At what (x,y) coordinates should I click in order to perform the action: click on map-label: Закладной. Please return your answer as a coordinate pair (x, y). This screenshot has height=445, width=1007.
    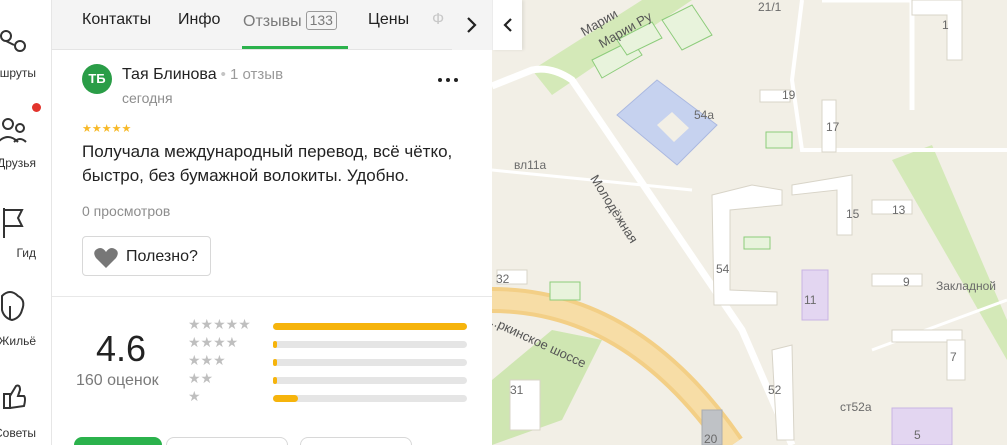
    Looking at the image, I should click on (966, 286).